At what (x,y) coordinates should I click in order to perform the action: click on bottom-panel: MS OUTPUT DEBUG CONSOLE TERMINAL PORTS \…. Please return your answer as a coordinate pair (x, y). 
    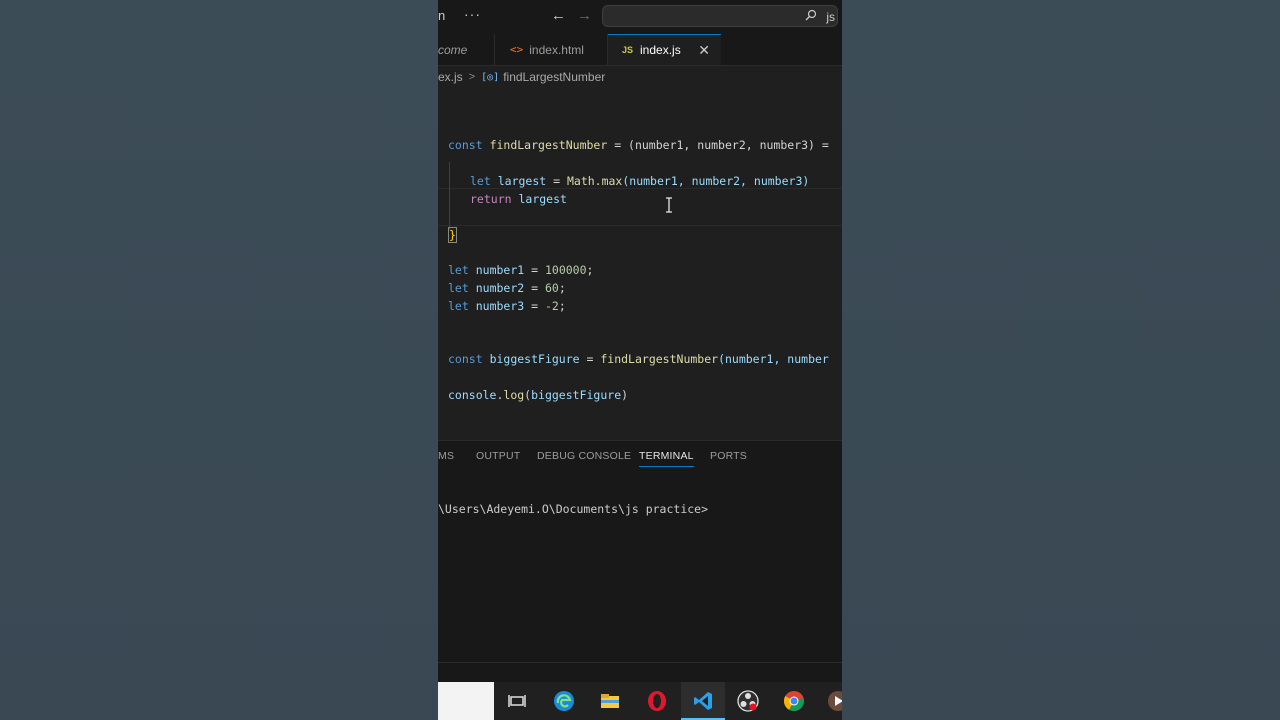
    Looking at the image, I should click on (640, 551).